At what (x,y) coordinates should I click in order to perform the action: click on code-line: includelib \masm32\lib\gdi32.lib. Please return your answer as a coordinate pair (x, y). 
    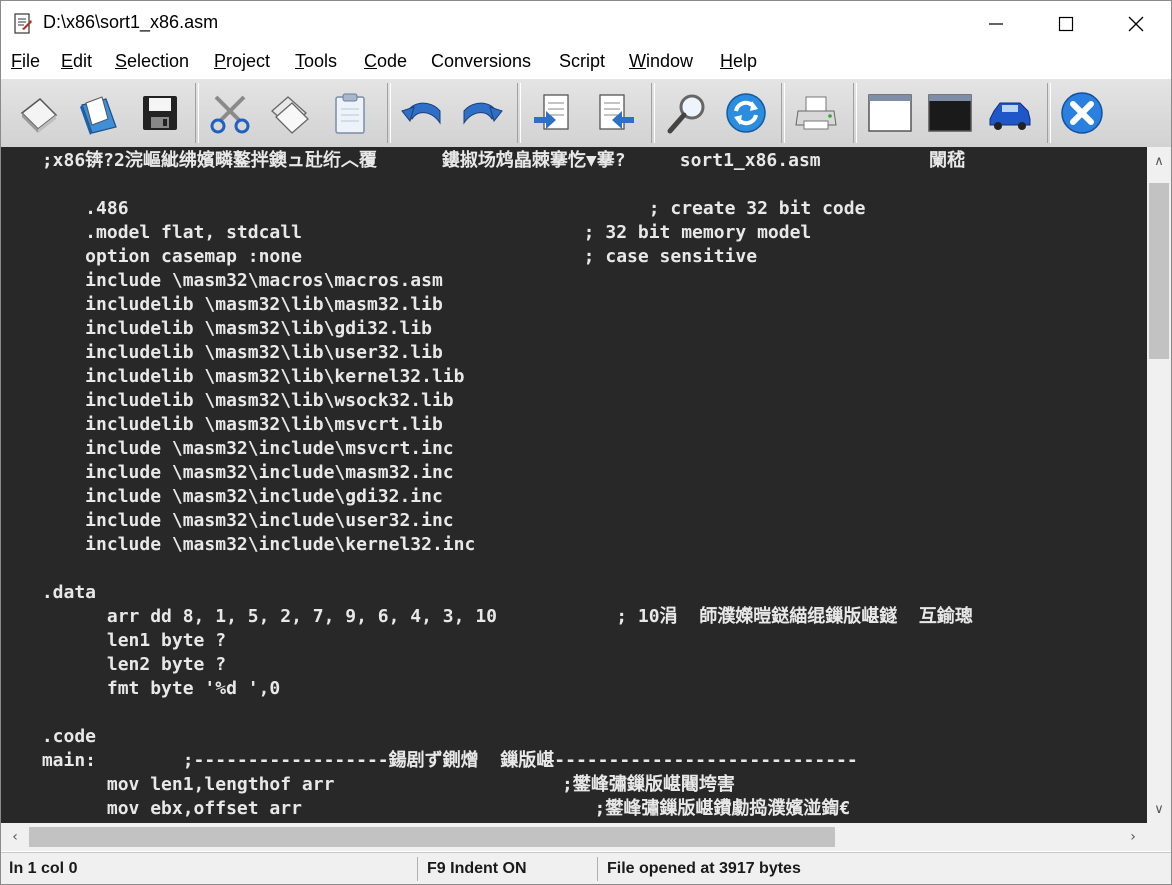
    Looking at the image, I should click on (502, 329).